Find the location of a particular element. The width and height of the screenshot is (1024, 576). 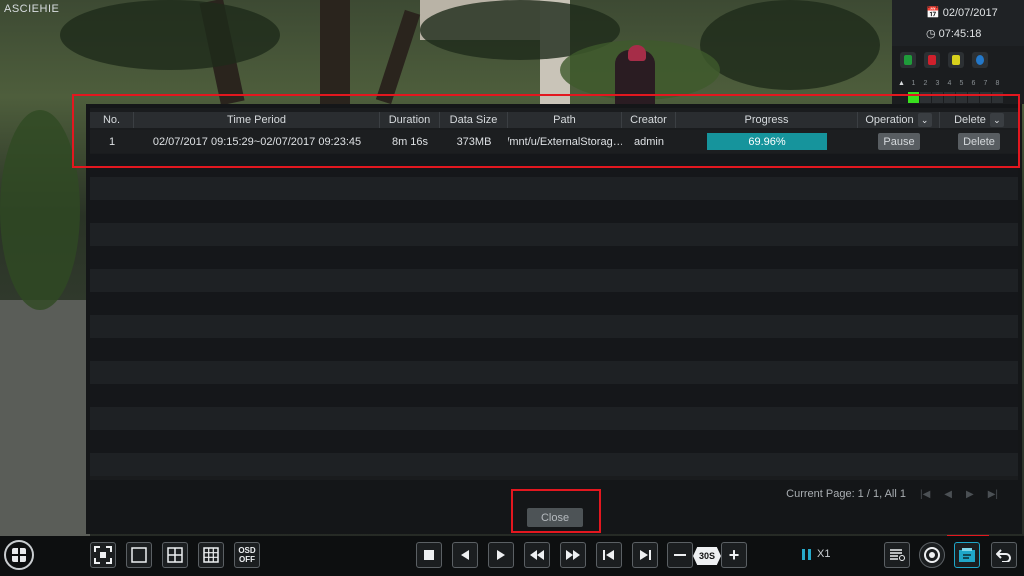

return-icon is located at coordinates (1003, 555).